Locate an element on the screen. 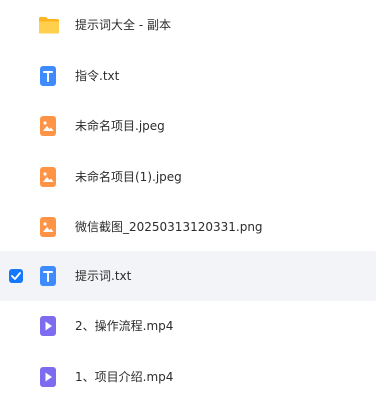  file-name: 2、操作流程.mp4 is located at coordinates (124, 326).